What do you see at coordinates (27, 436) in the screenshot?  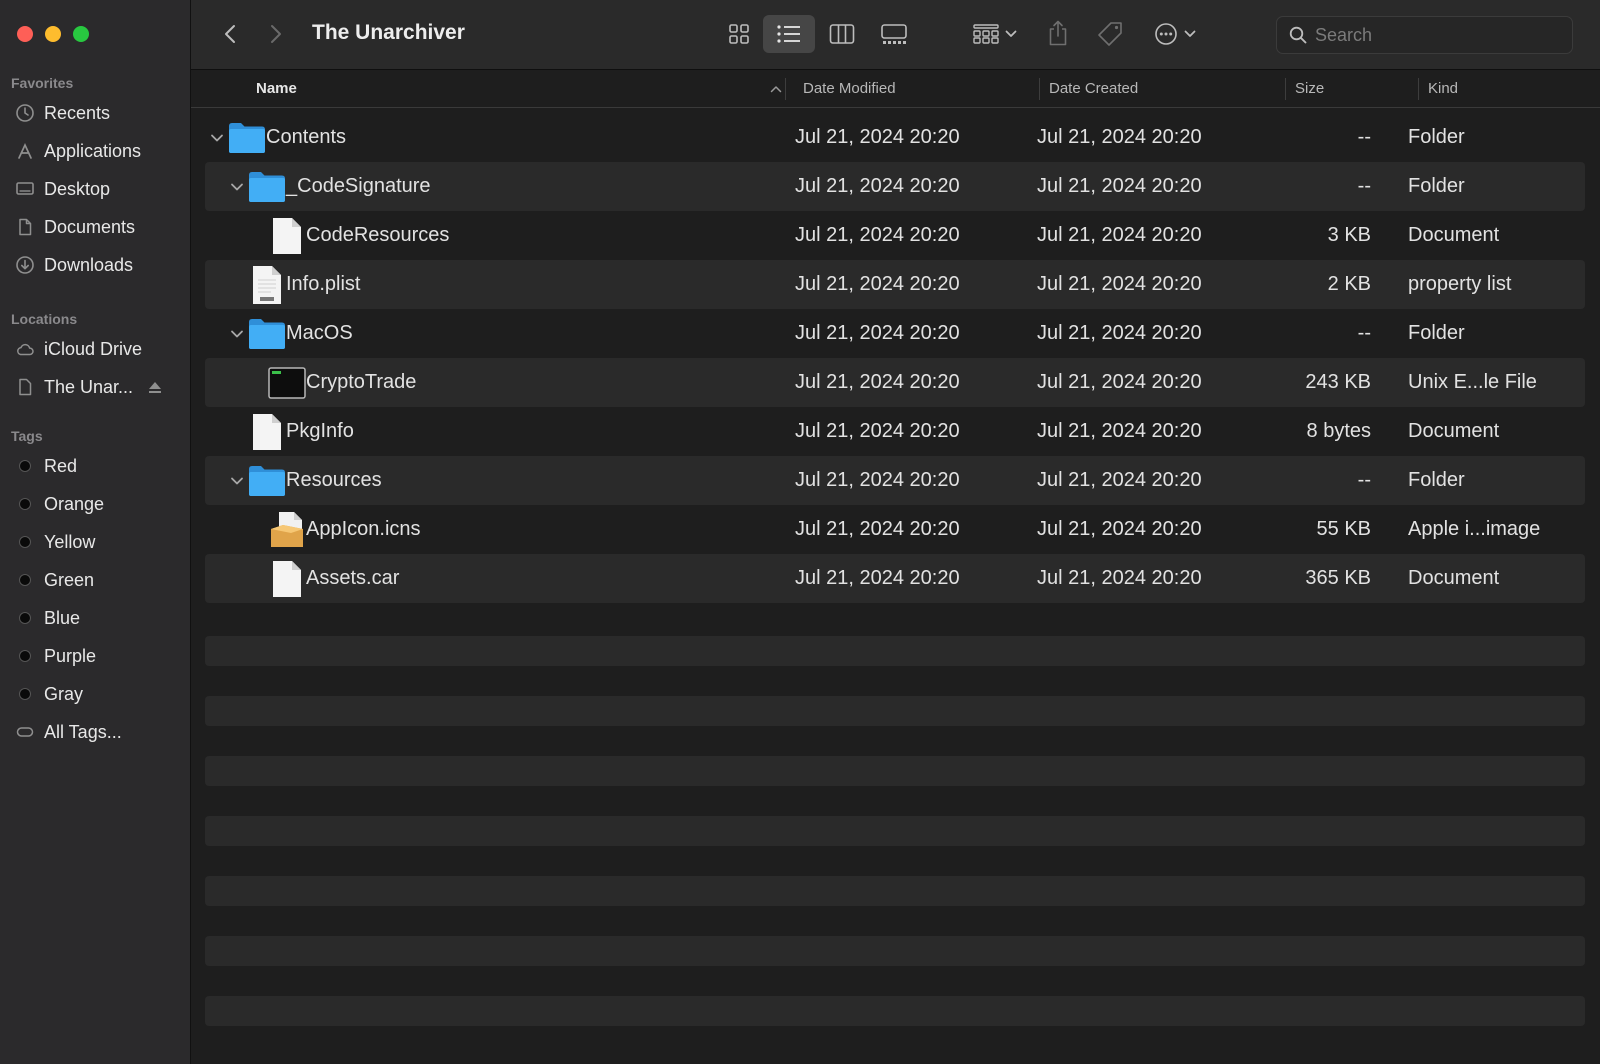 I see `tags-header: Tags` at bounding box center [27, 436].